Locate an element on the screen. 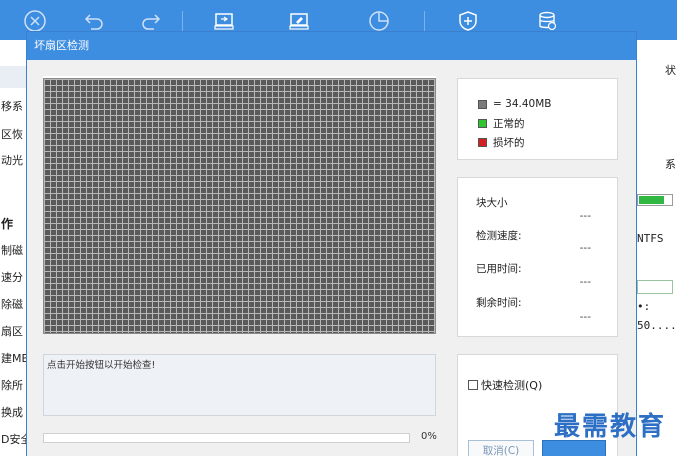  remaining-label: 剩余时间: is located at coordinates (499, 303).